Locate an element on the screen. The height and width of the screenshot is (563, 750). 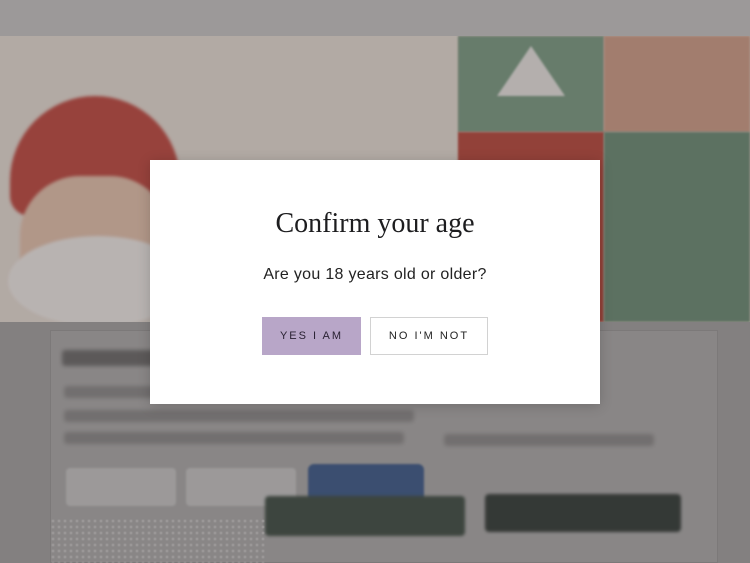
age-question: Are you 18 years old or older? is located at coordinates (375, 274).